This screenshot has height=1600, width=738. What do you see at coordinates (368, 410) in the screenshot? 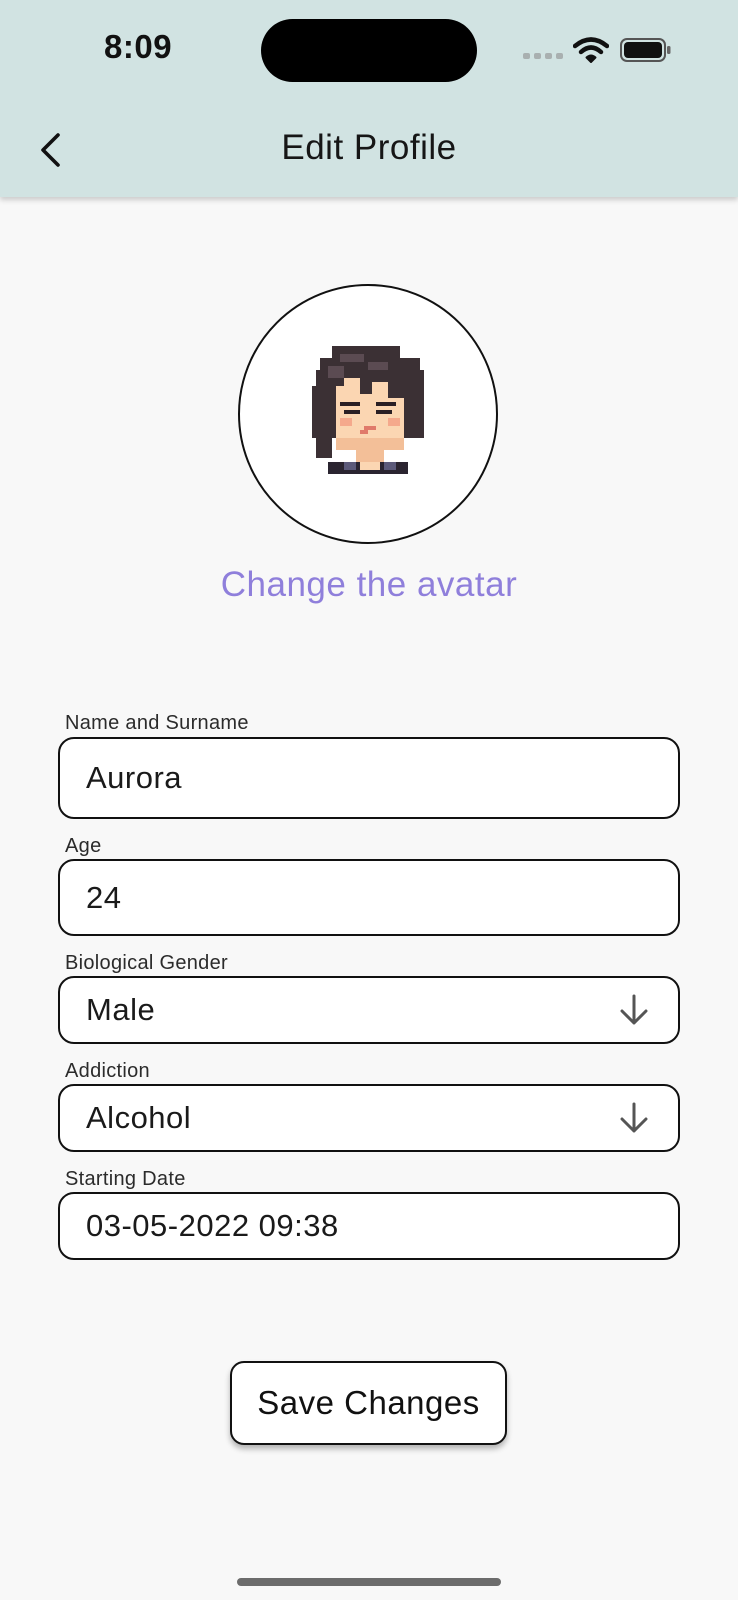
I see `pixel-character-avatar-icon` at bounding box center [368, 410].